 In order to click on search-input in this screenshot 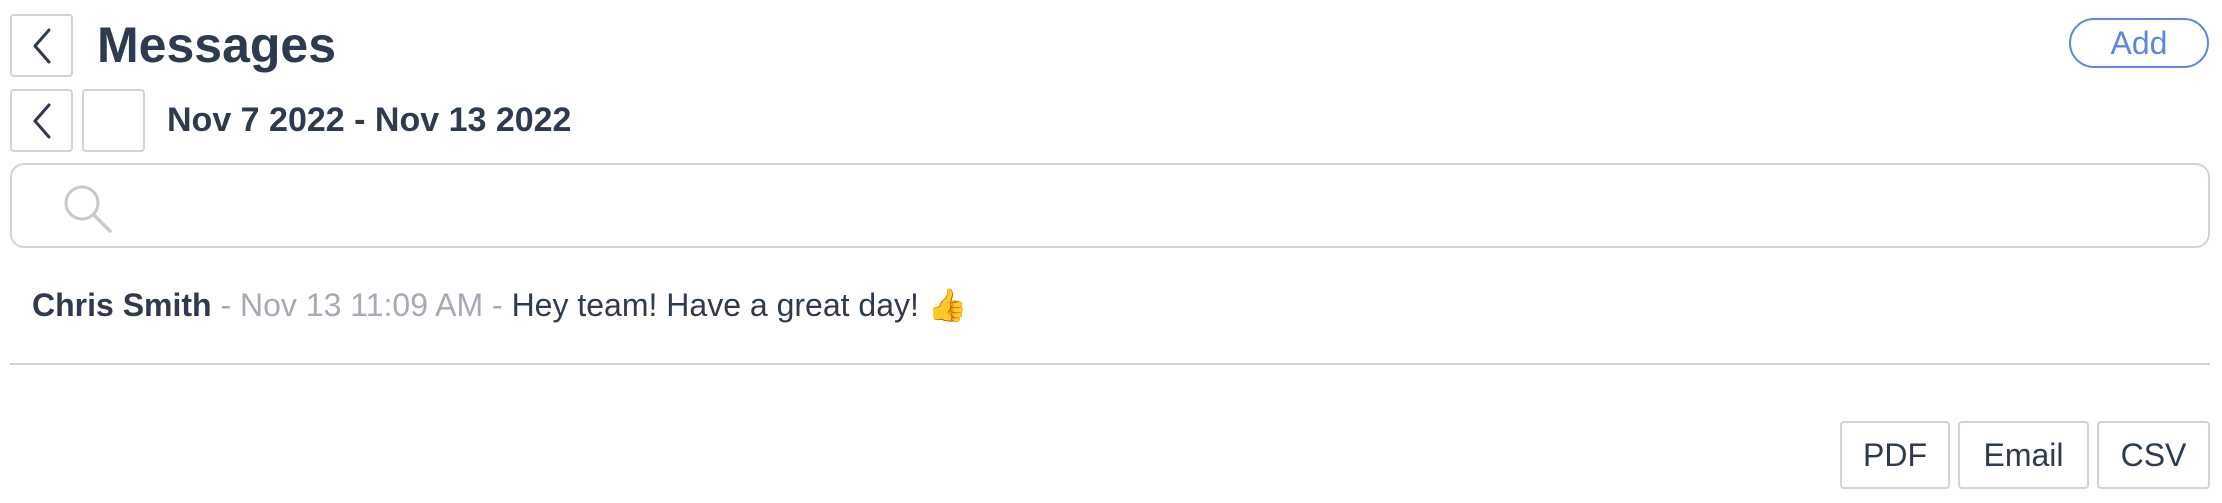, I will do `click(1164, 207)`.